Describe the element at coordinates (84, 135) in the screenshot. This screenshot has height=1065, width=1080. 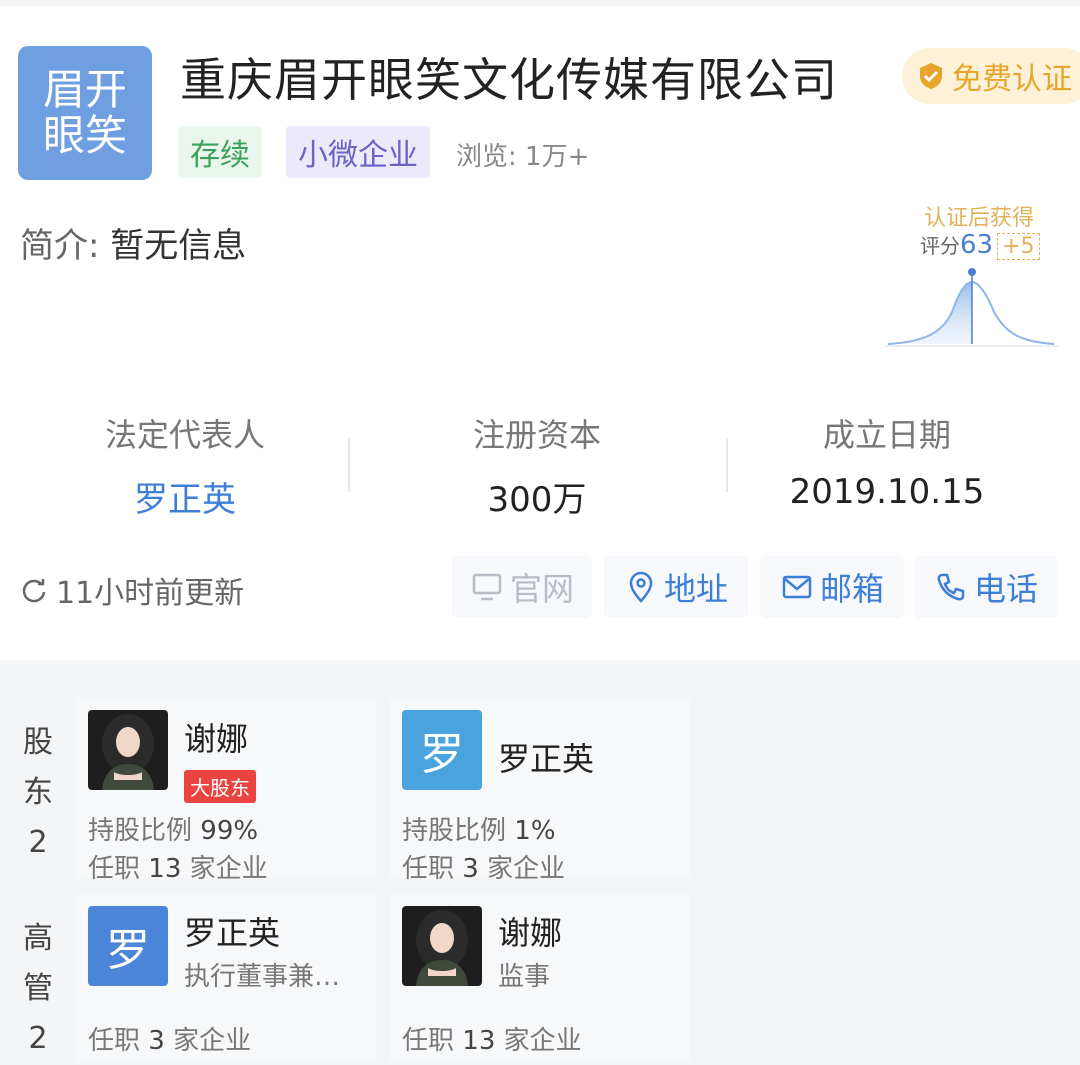
I see `logo-line-2: 眼笑` at that location.